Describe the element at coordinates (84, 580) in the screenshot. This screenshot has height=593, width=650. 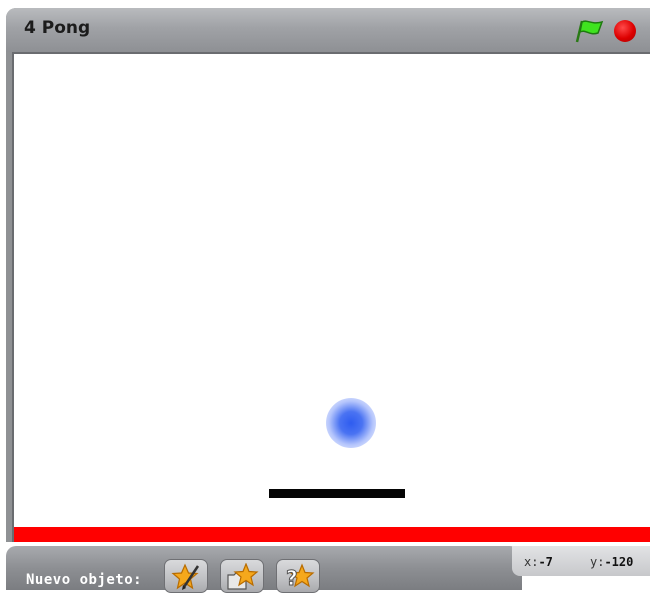
I see `new-sprite-label: Nuevo objeto:` at that location.